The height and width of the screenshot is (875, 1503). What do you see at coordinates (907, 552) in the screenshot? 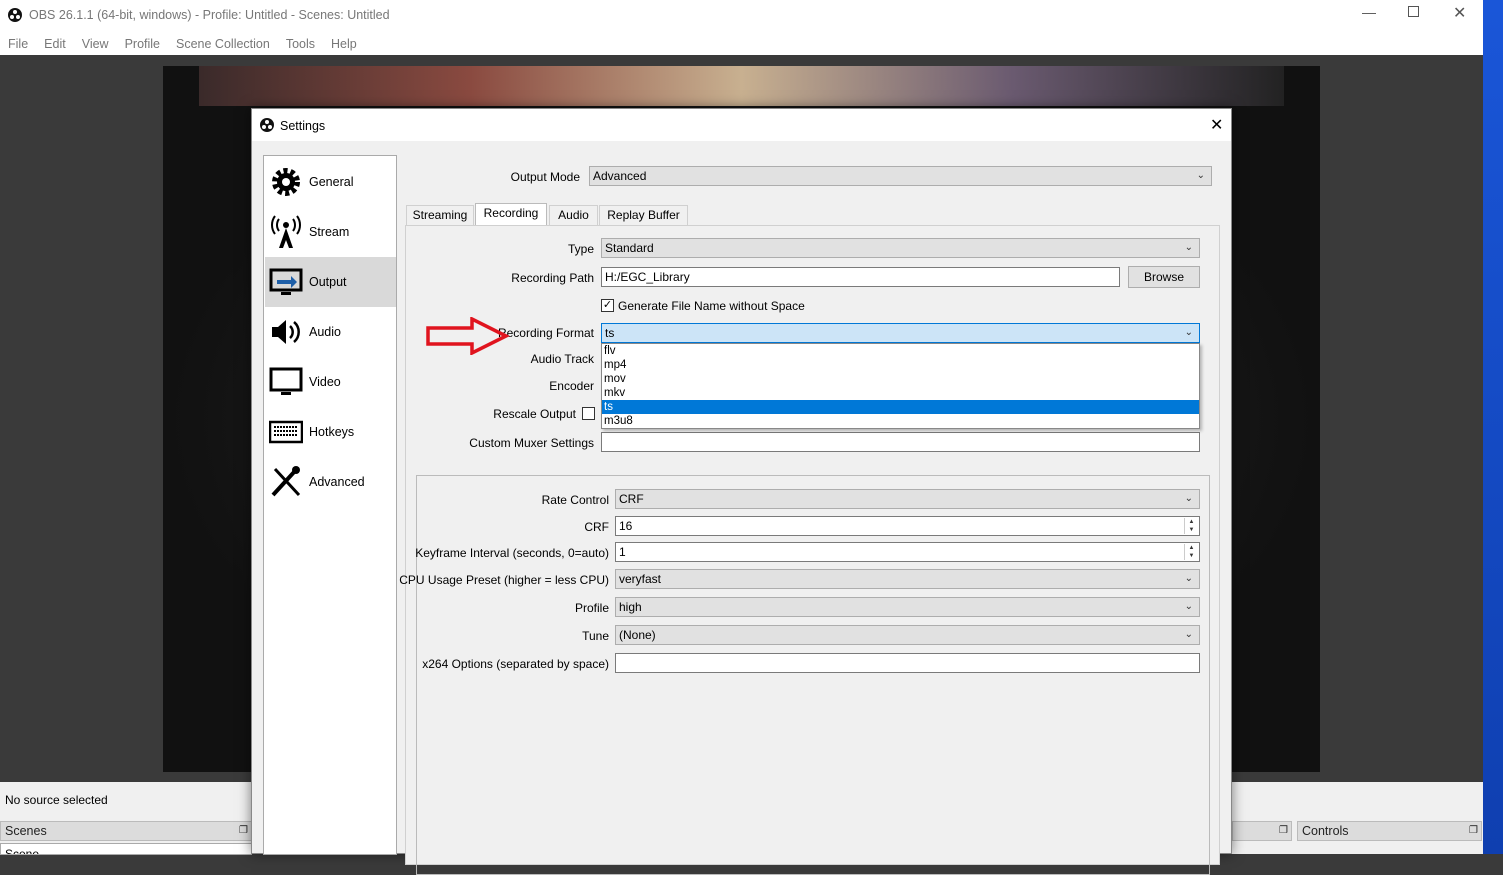
I see `keyframe-interval-seconds-0-auto-input: 1 ▲ ▼` at bounding box center [907, 552].